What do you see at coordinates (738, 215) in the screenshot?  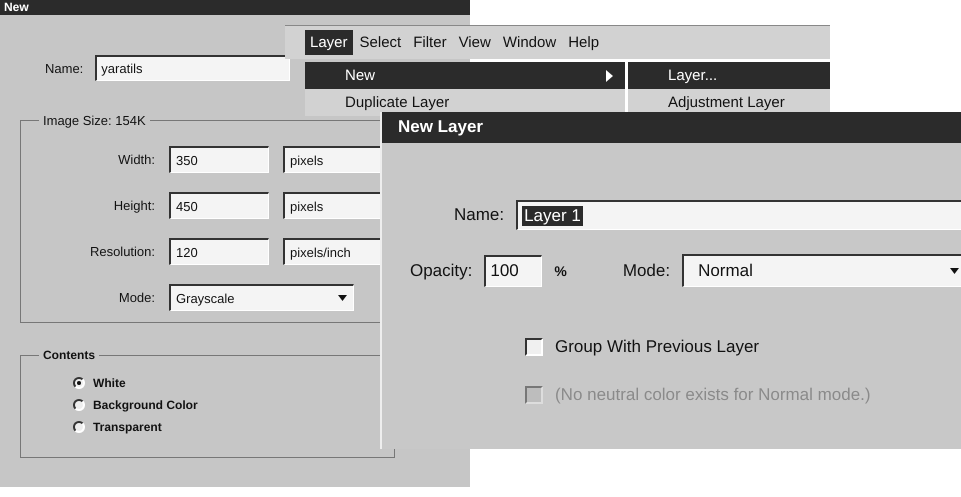 I see `name-field: Layer 1` at bounding box center [738, 215].